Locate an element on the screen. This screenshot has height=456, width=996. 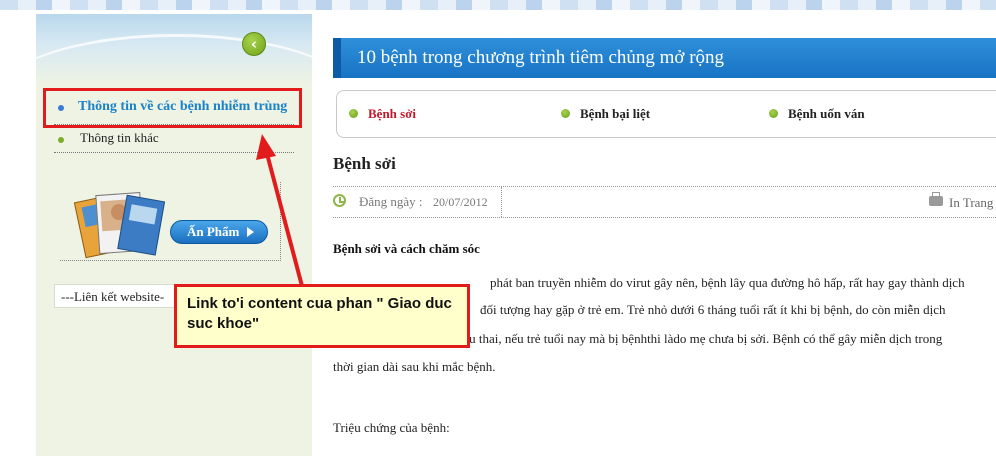
tab-label: Bệnh uốn ván is located at coordinates (826, 113).